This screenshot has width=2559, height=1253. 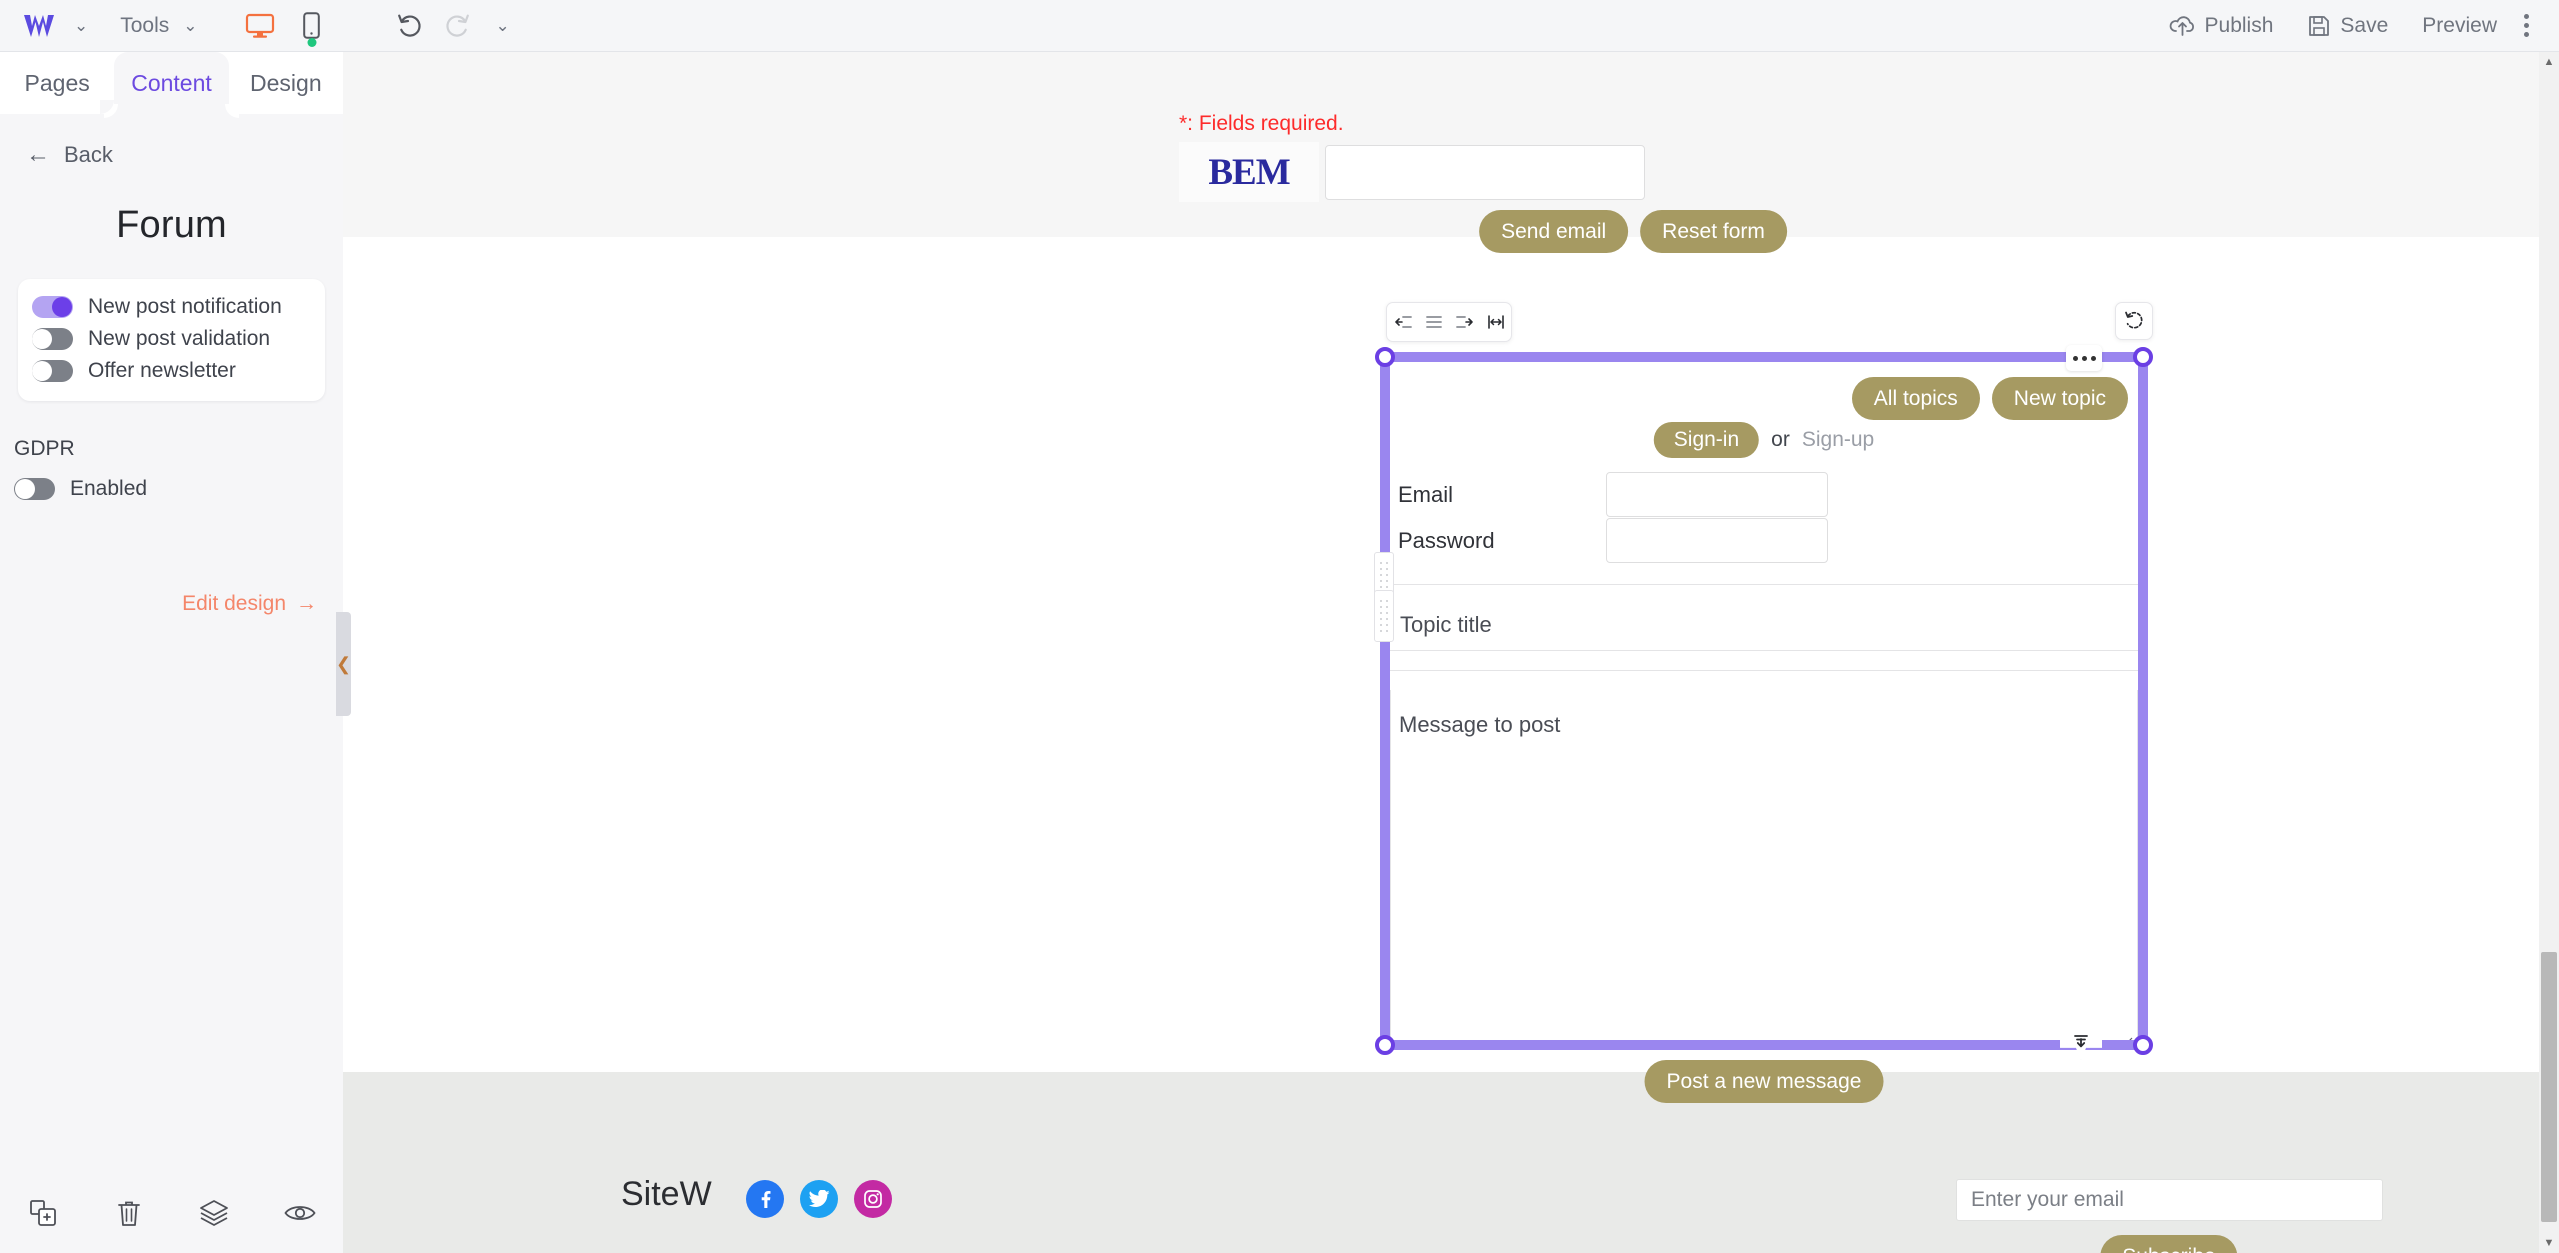 What do you see at coordinates (1554, 232) in the screenshot?
I see `send-email-button: Send email` at bounding box center [1554, 232].